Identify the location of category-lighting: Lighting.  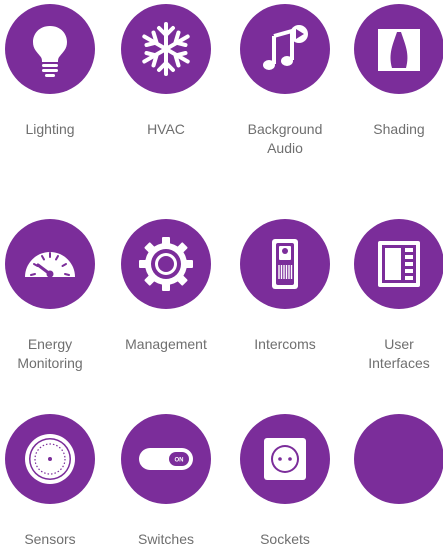
(52, 71).